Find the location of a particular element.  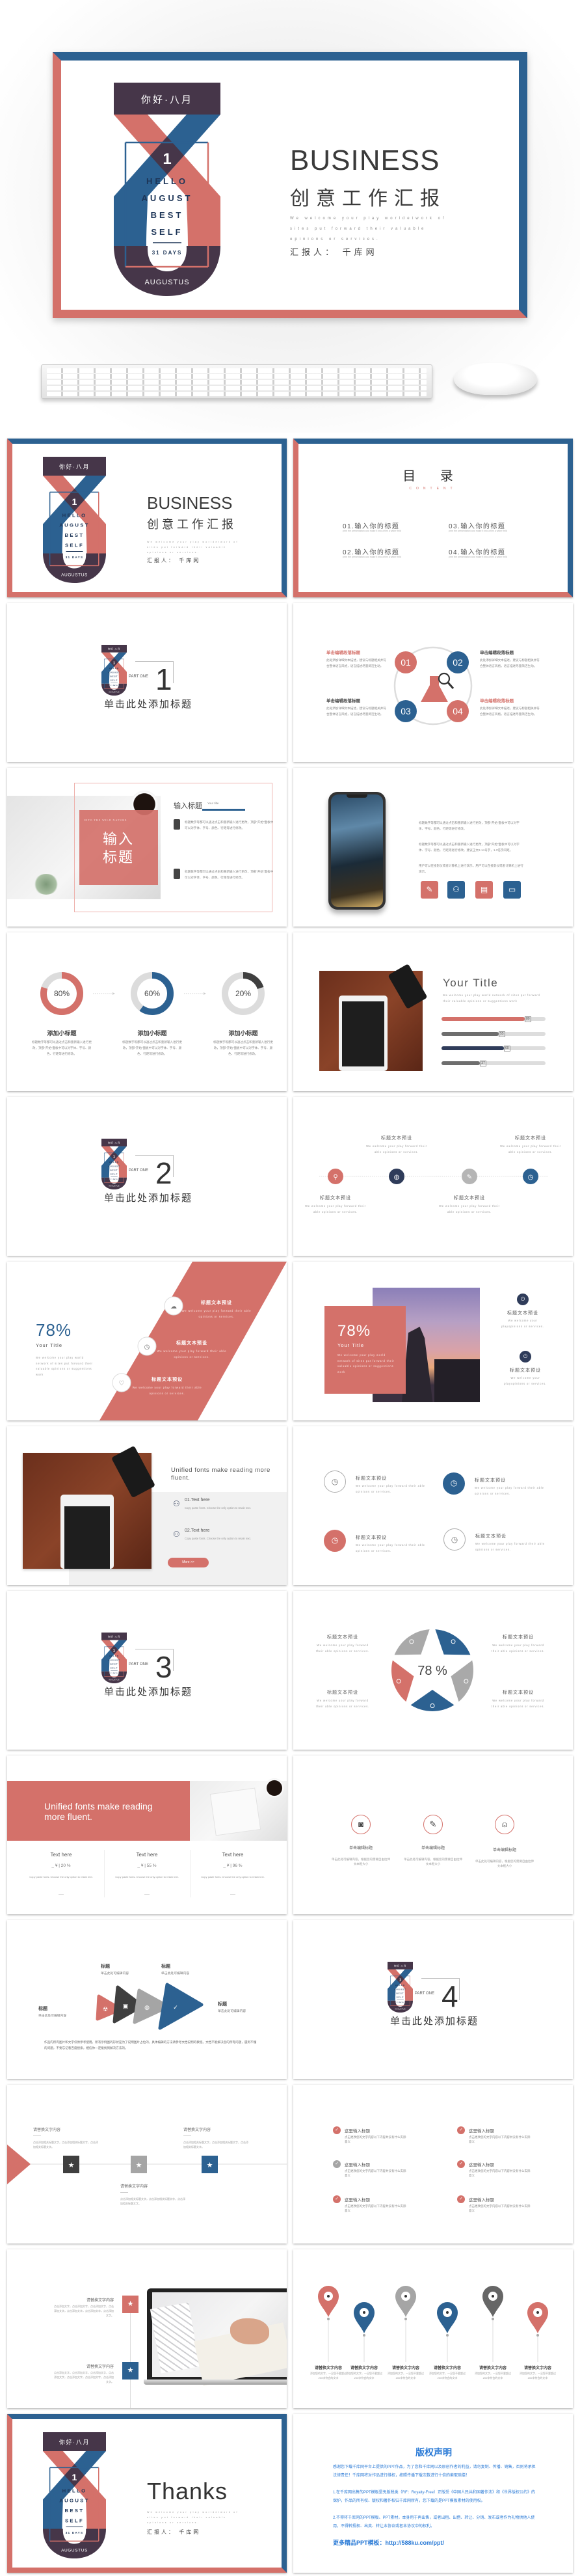

copyright-title: 版权声明 is located at coordinates (433, 2452).